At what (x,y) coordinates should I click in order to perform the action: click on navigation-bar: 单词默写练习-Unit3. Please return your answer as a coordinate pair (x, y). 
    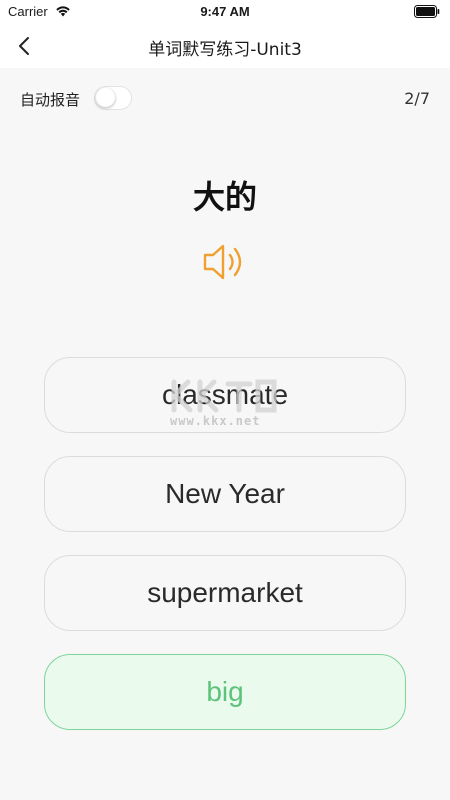
    Looking at the image, I should click on (225, 46).